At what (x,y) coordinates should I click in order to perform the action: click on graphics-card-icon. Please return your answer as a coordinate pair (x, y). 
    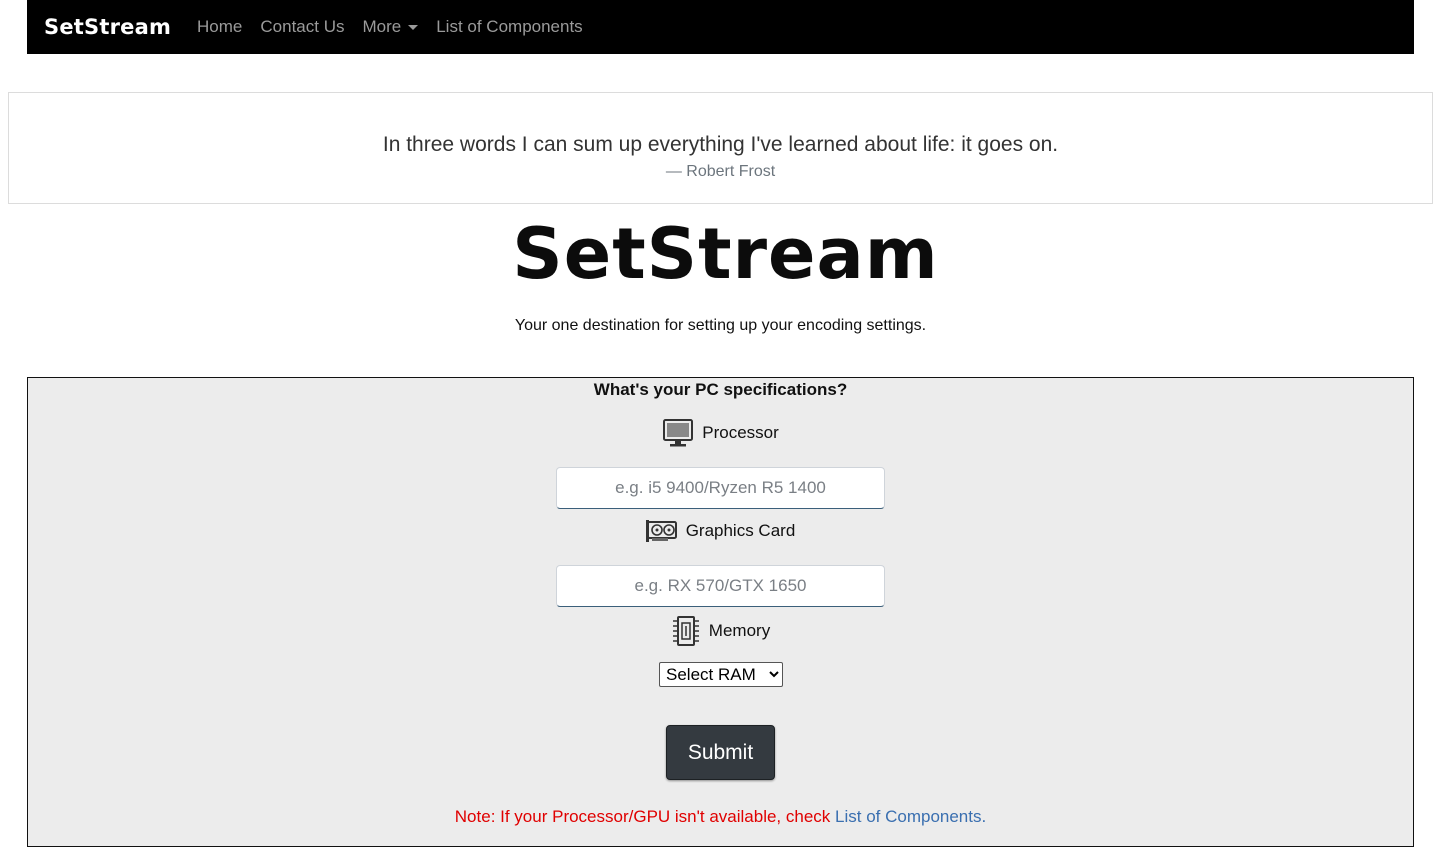
    Looking at the image, I should click on (661, 531).